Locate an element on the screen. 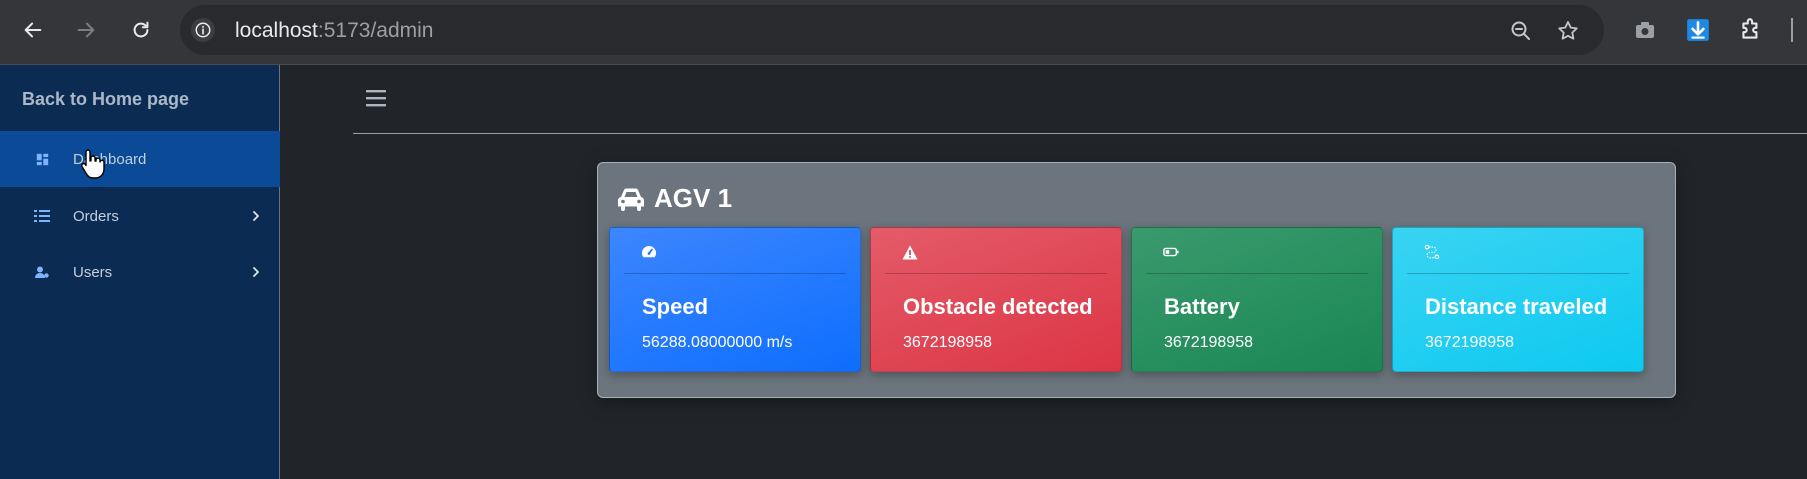  sidebar: Back to Home page Dashboard Orders Users is located at coordinates (140, 272).